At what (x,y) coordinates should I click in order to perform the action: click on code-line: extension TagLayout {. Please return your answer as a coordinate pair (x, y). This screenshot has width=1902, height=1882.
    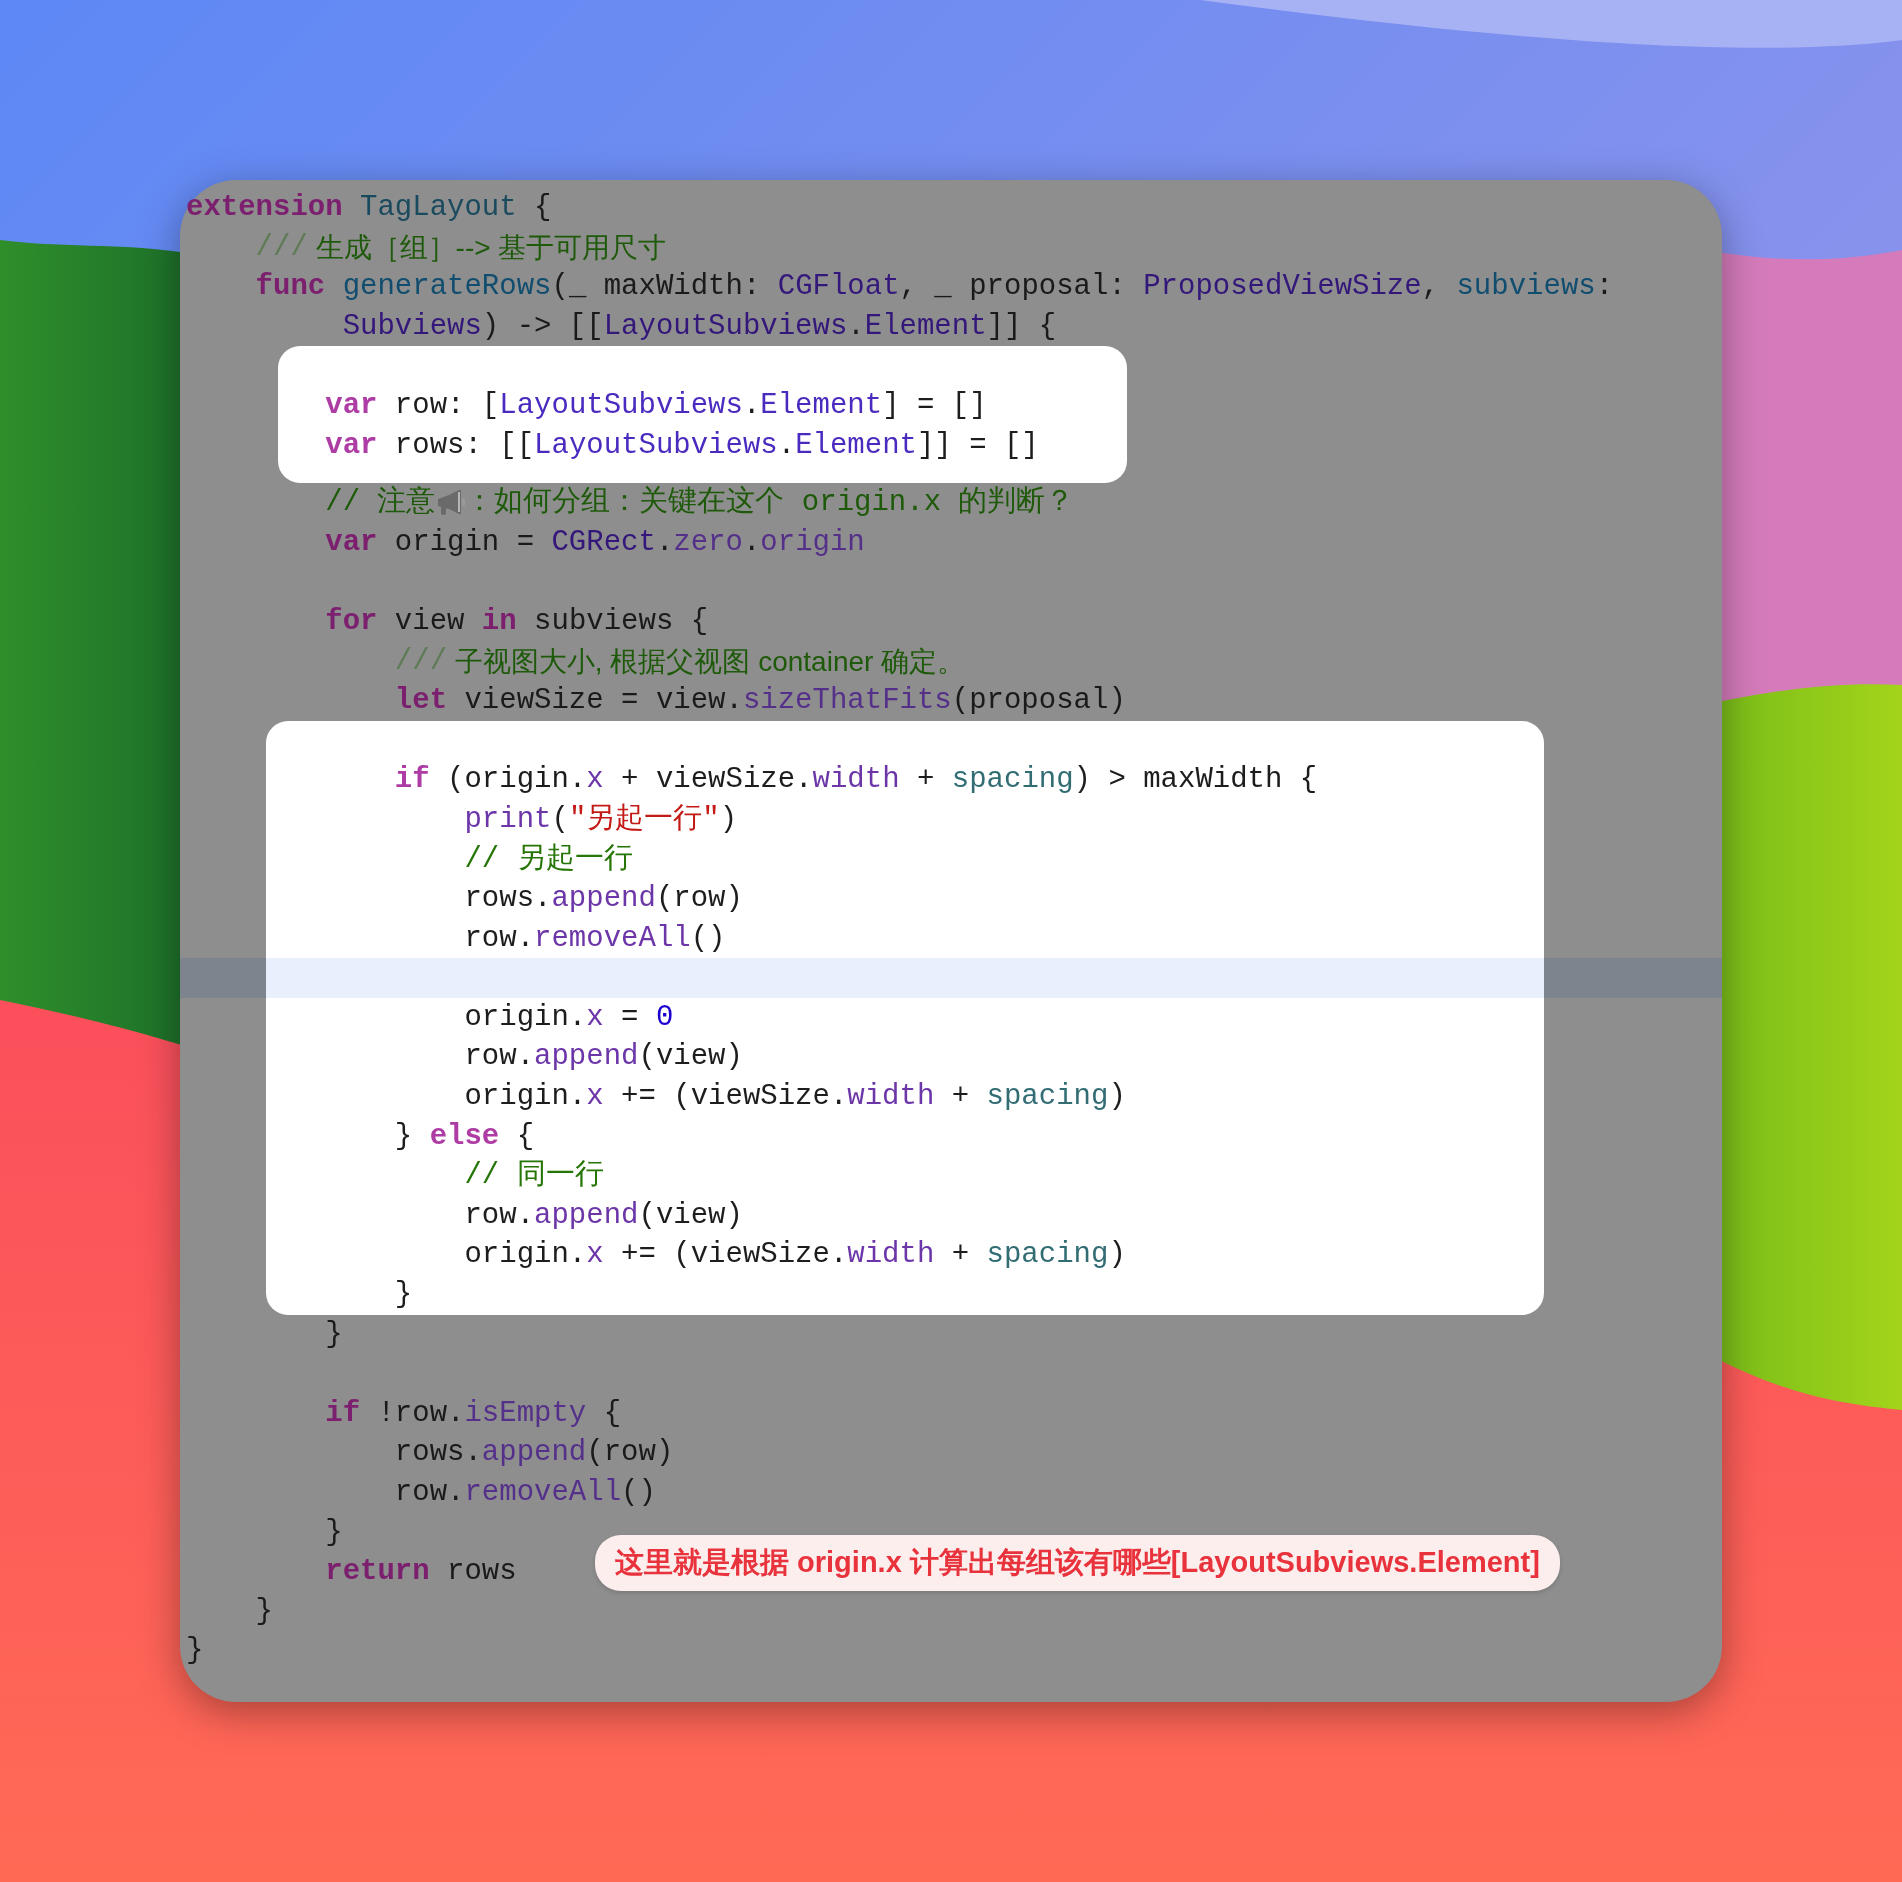
    Looking at the image, I should click on (369, 208).